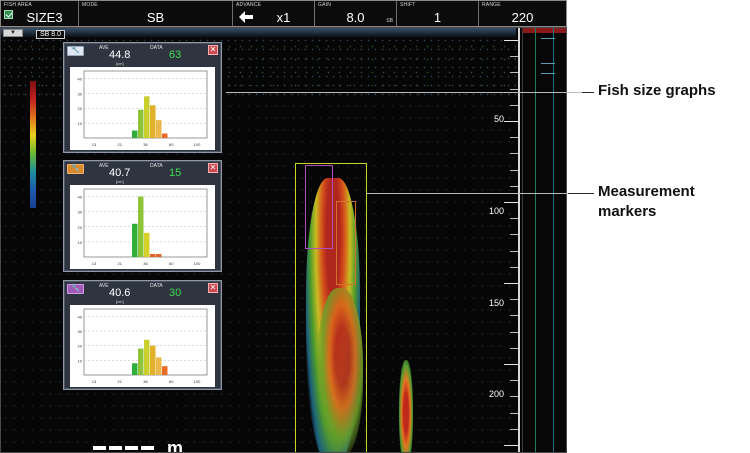 The image size is (750, 453). Describe the element at coordinates (646, 191) in the screenshot. I see `measurement-markers-label-line1: Measurement` at that location.